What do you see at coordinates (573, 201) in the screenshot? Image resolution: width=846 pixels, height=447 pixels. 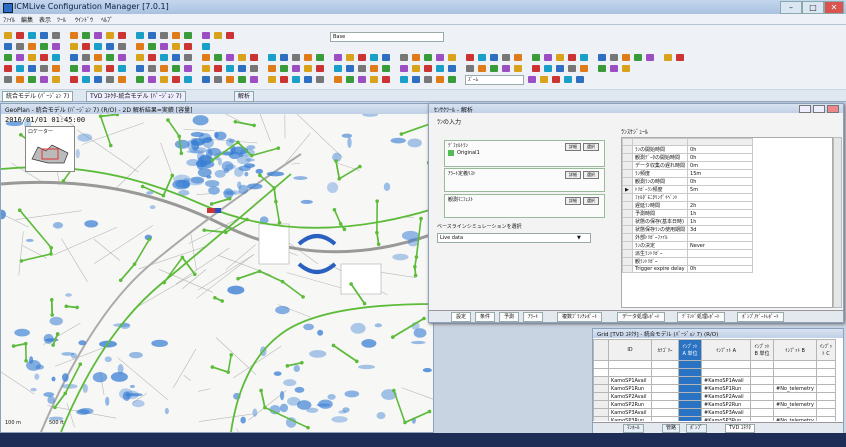 I see `observed-manifest-detail-button: 詳細` at bounding box center [573, 201].